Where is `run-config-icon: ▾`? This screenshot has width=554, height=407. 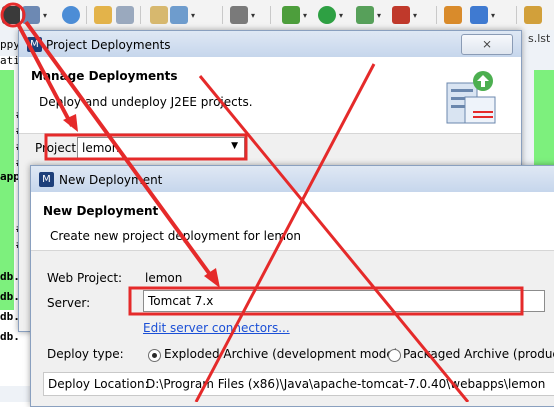
run-config-icon: ▾ is located at coordinates (368, 15).